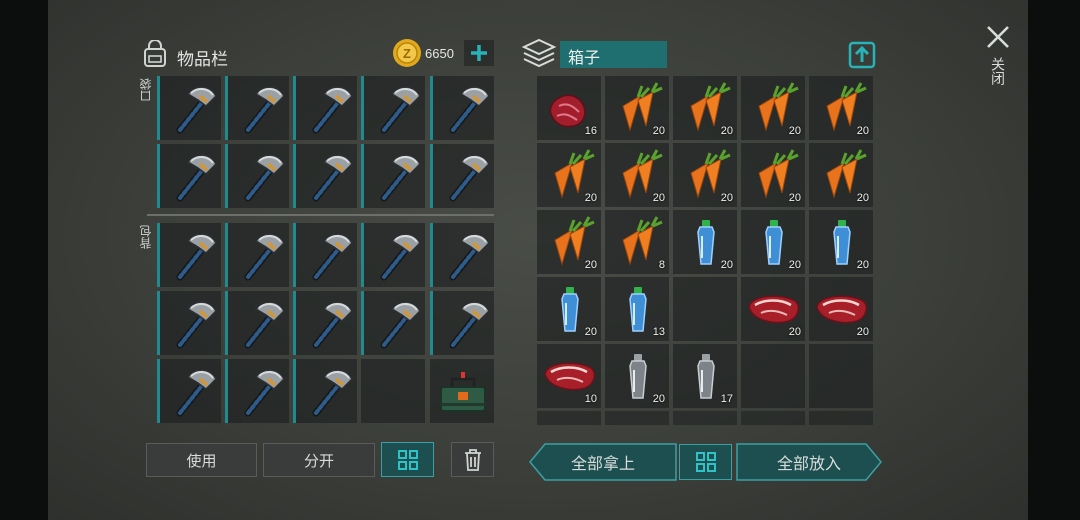  What do you see at coordinates (146, 237) in the screenshot?
I see `backpack-label: 背包` at bounding box center [146, 237].